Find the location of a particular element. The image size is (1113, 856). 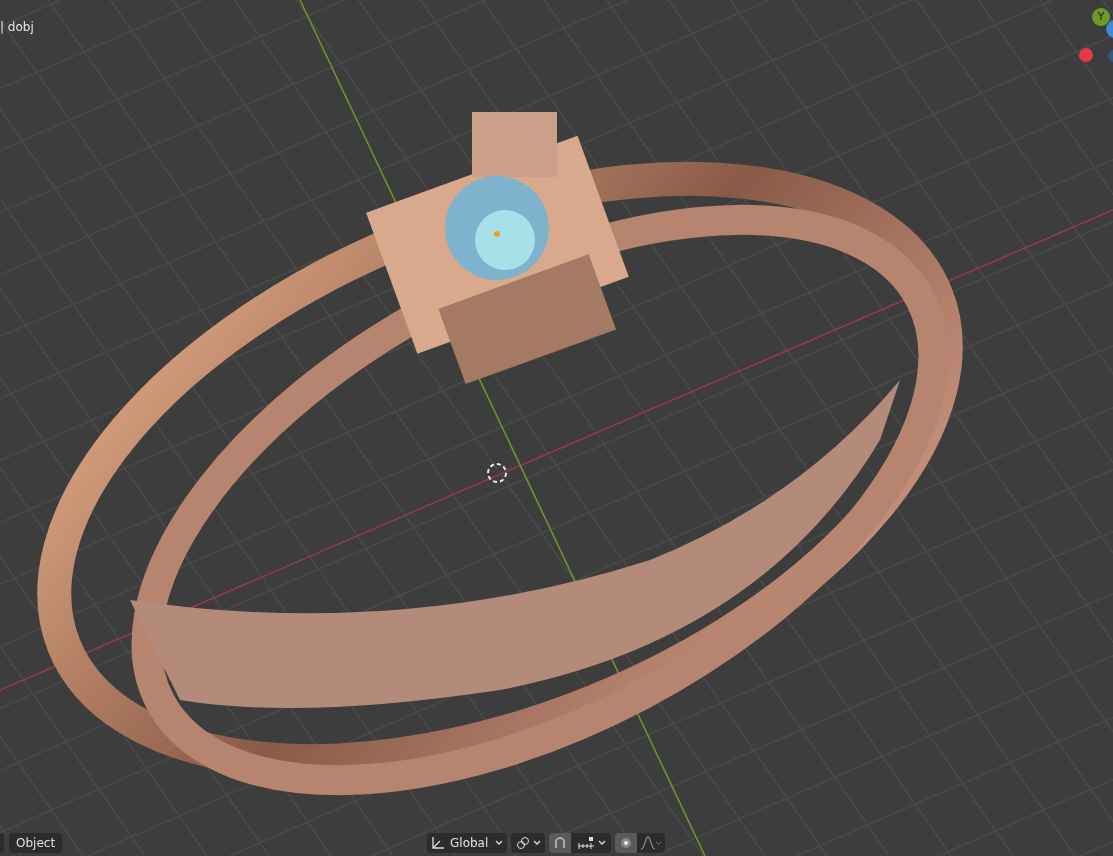

3d-cursor-icon is located at coordinates (497, 473).